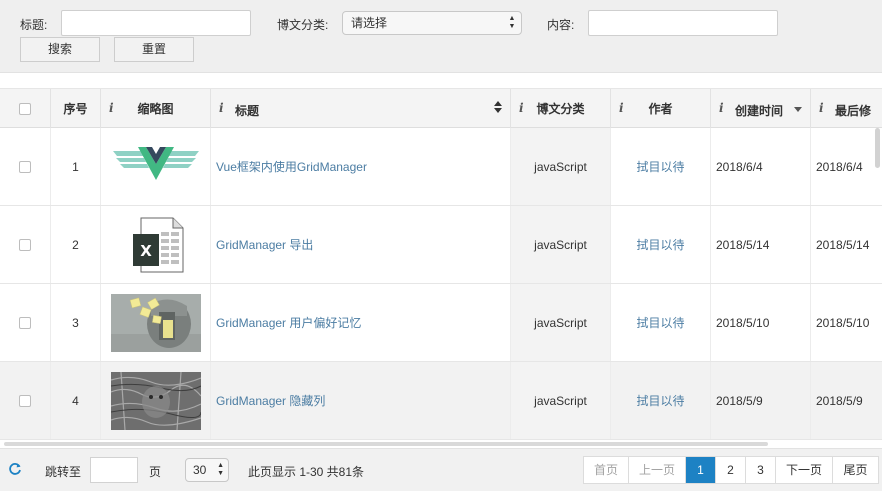  What do you see at coordinates (60, 49) in the screenshot?
I see `search-button: 搜索` at bounding box center [60, 49].